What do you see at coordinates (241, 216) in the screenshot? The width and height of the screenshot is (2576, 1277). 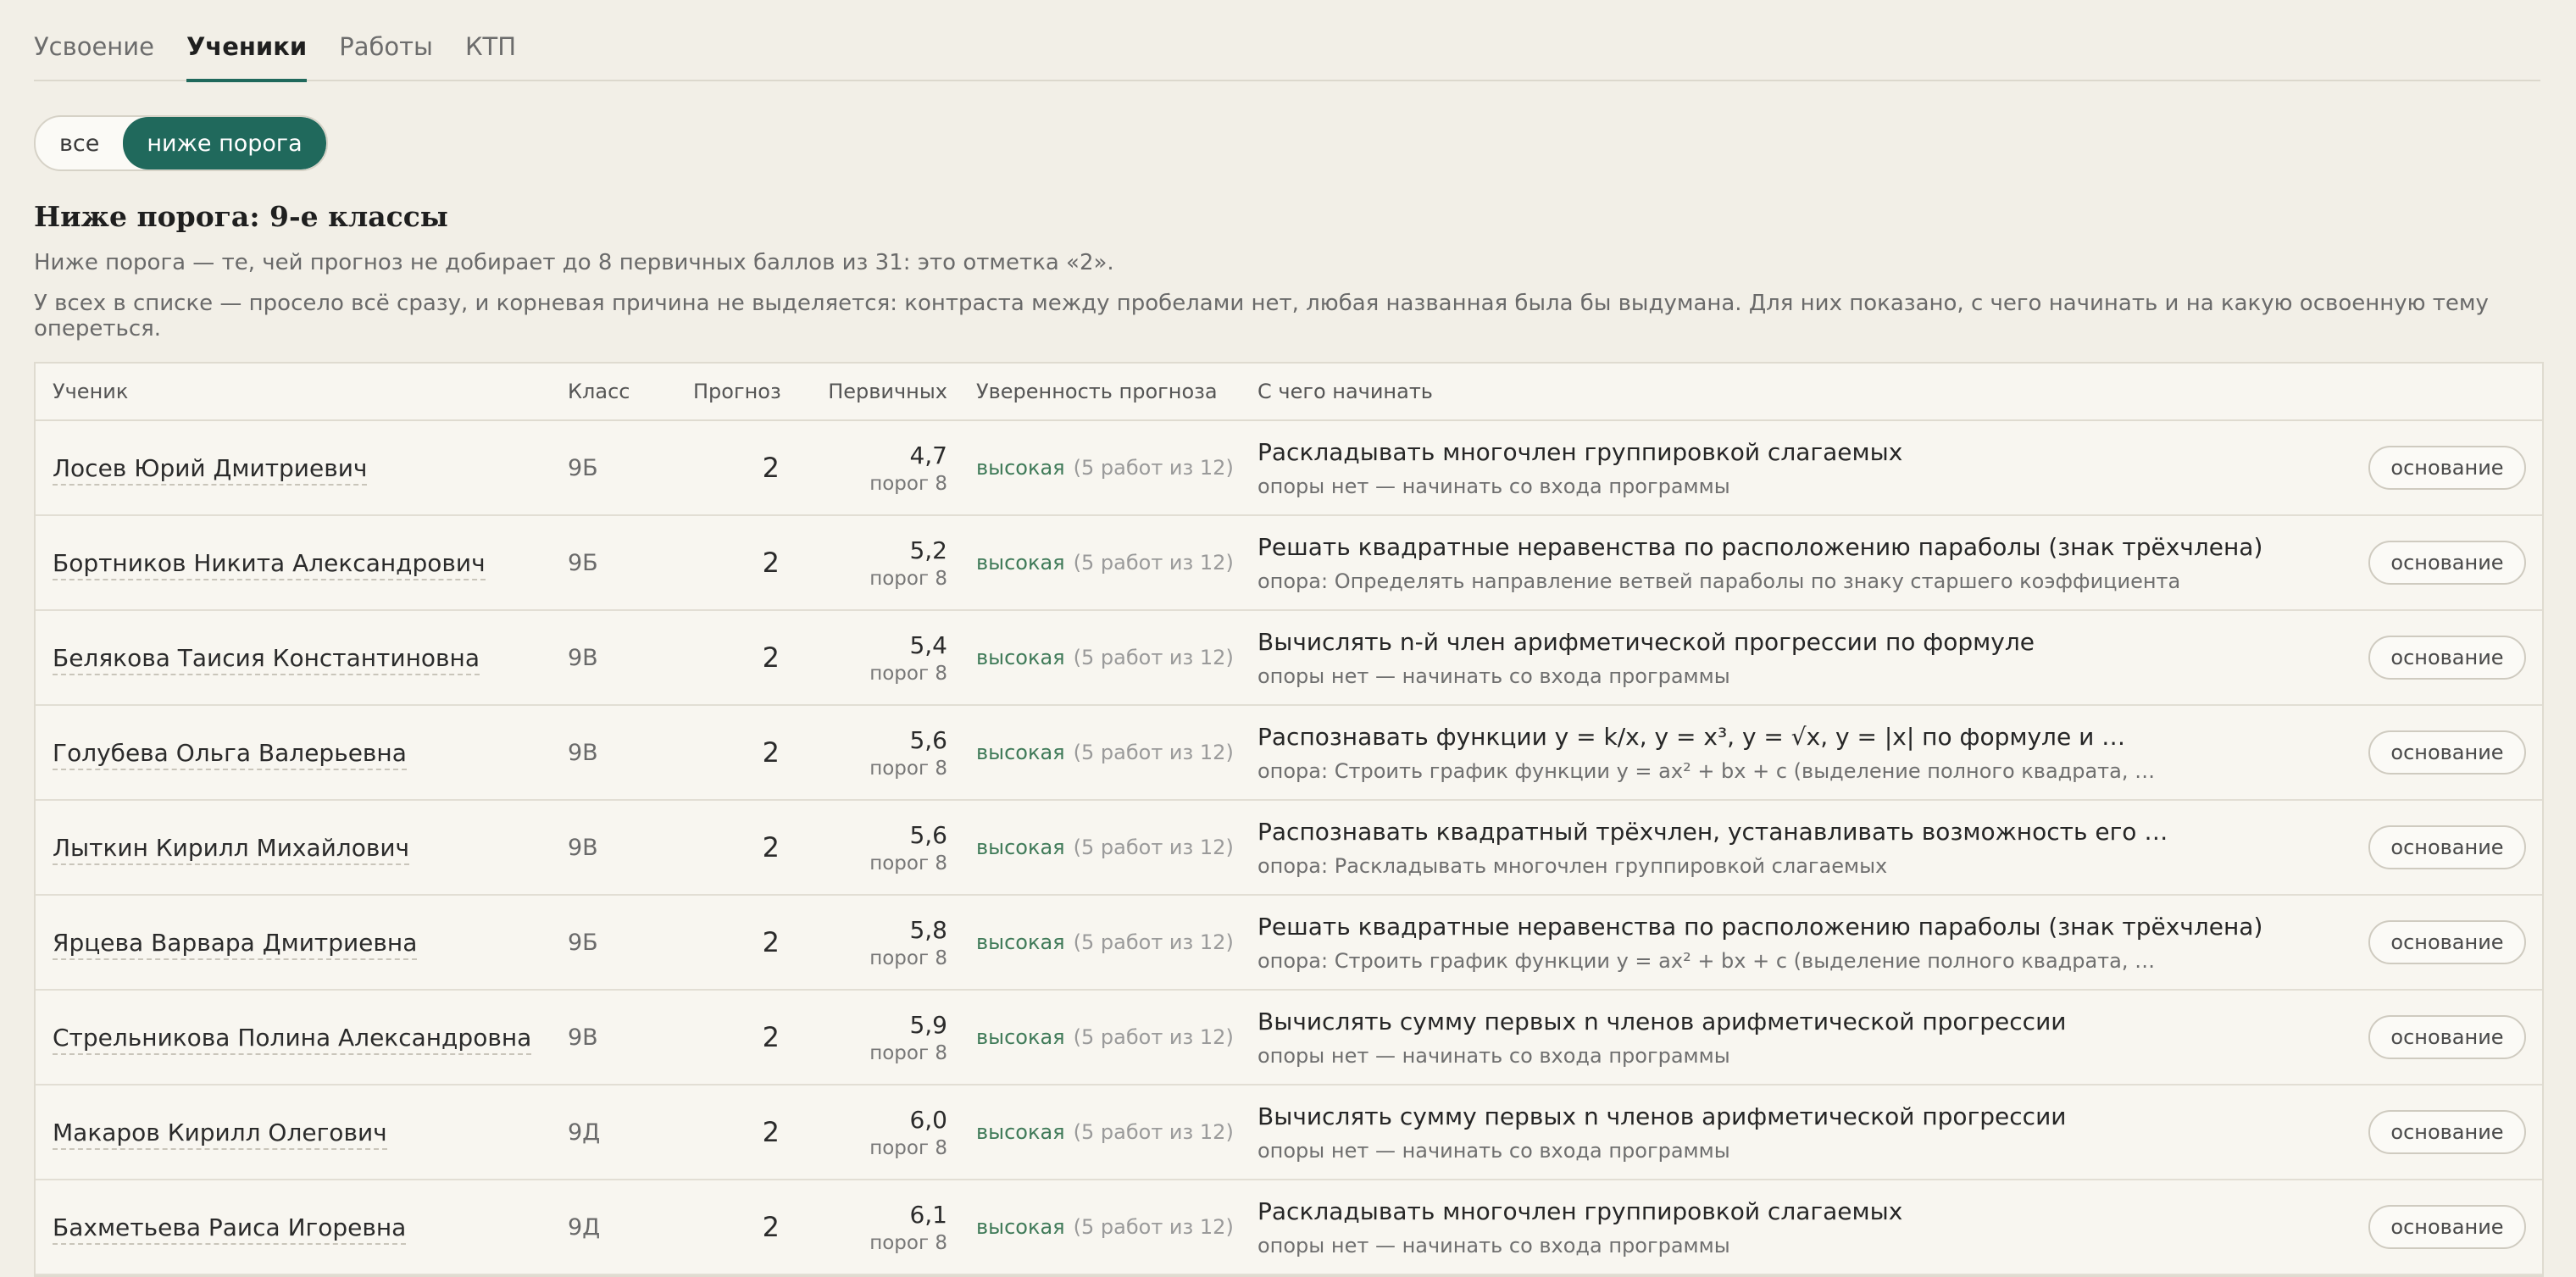 I see `section-heading: Ниже порога: 9-е классы` at bounding box center [241, 216].